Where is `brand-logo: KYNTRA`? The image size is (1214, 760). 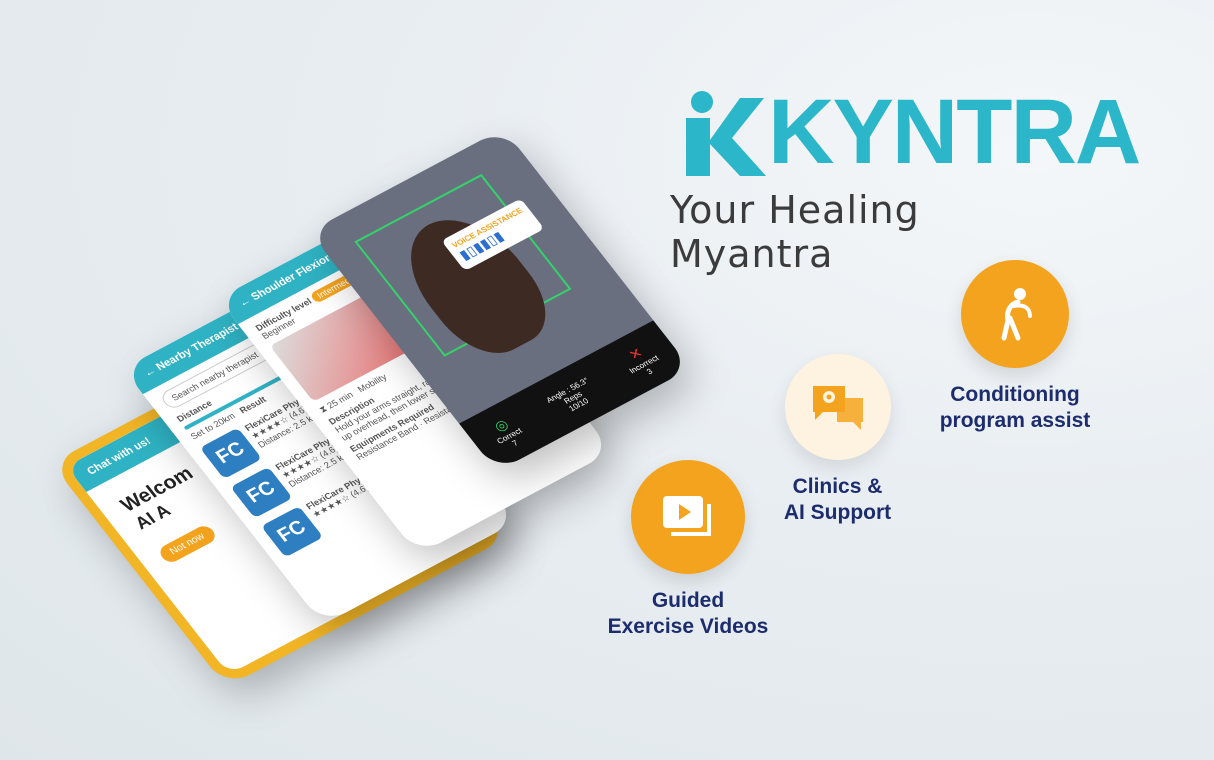 brand-logo: KYNTRA is located at coordinates (910, 131).